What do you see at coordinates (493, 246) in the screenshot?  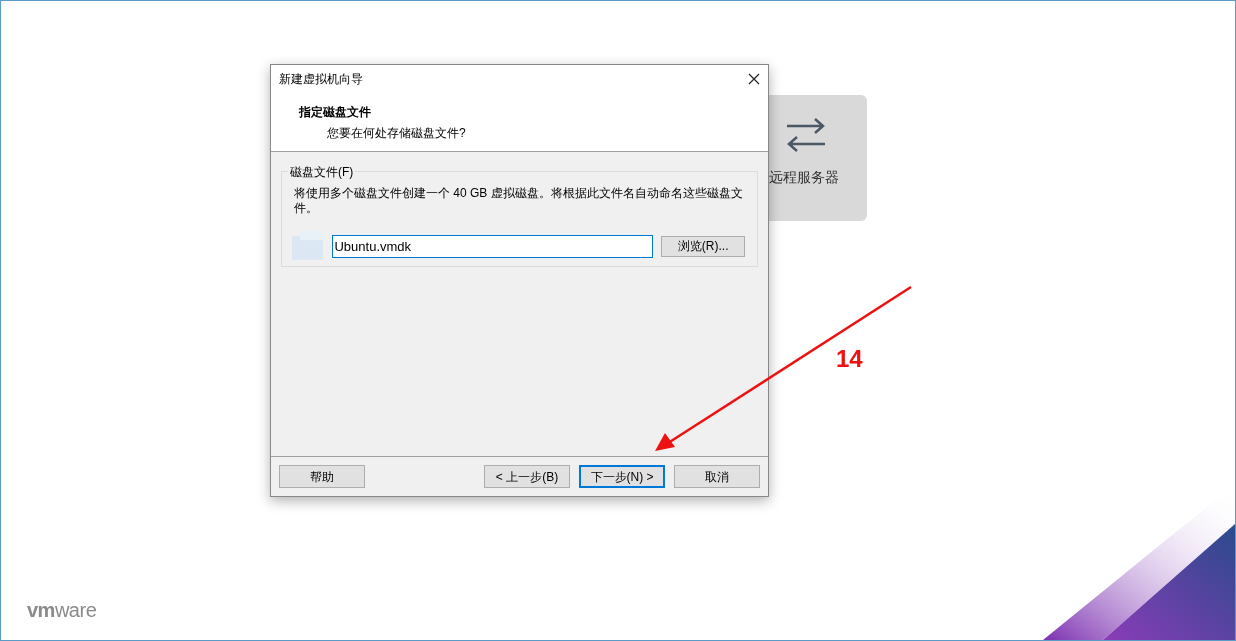 I see `disk-file-field: Ubuntu.vmdk` at bounding box center [493, 246].